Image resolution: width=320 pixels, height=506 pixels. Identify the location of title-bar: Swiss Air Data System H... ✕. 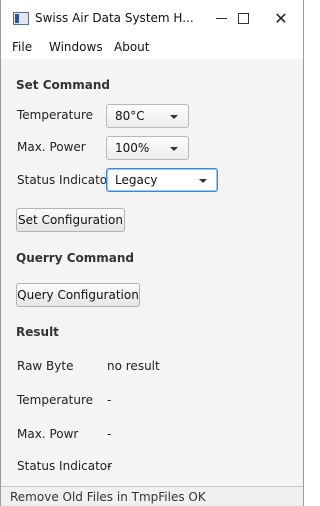
(152, 18).